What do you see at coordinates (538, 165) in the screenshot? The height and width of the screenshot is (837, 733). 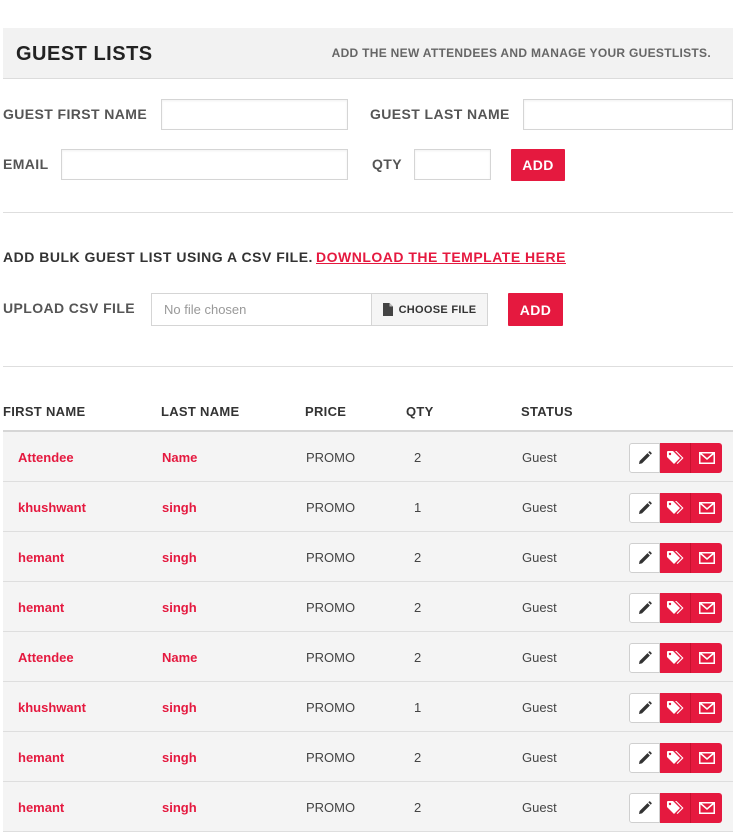 I see `add-guest-button: ADD` at bounding box center [538, 165].